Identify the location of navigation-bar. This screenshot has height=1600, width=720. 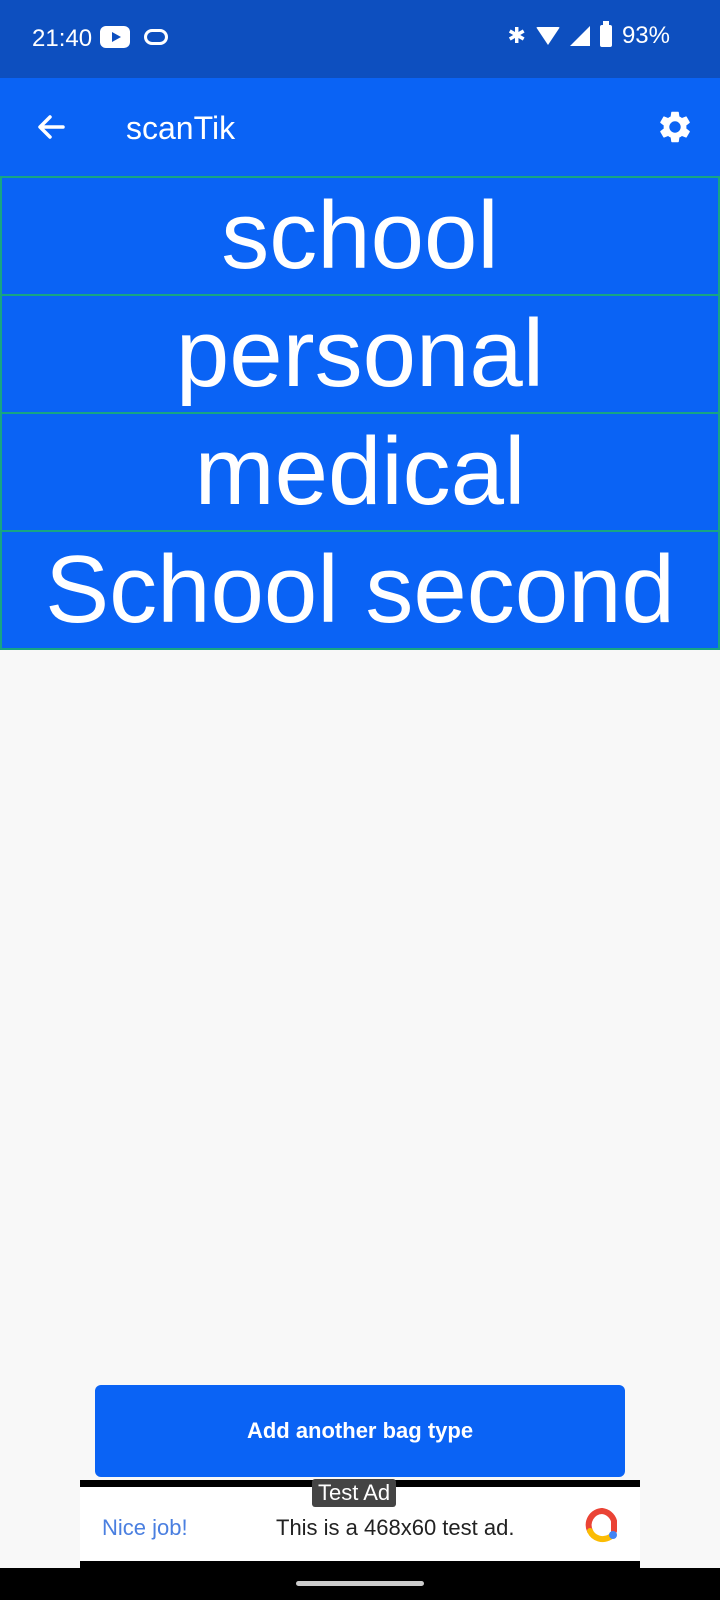
(360, 1584).